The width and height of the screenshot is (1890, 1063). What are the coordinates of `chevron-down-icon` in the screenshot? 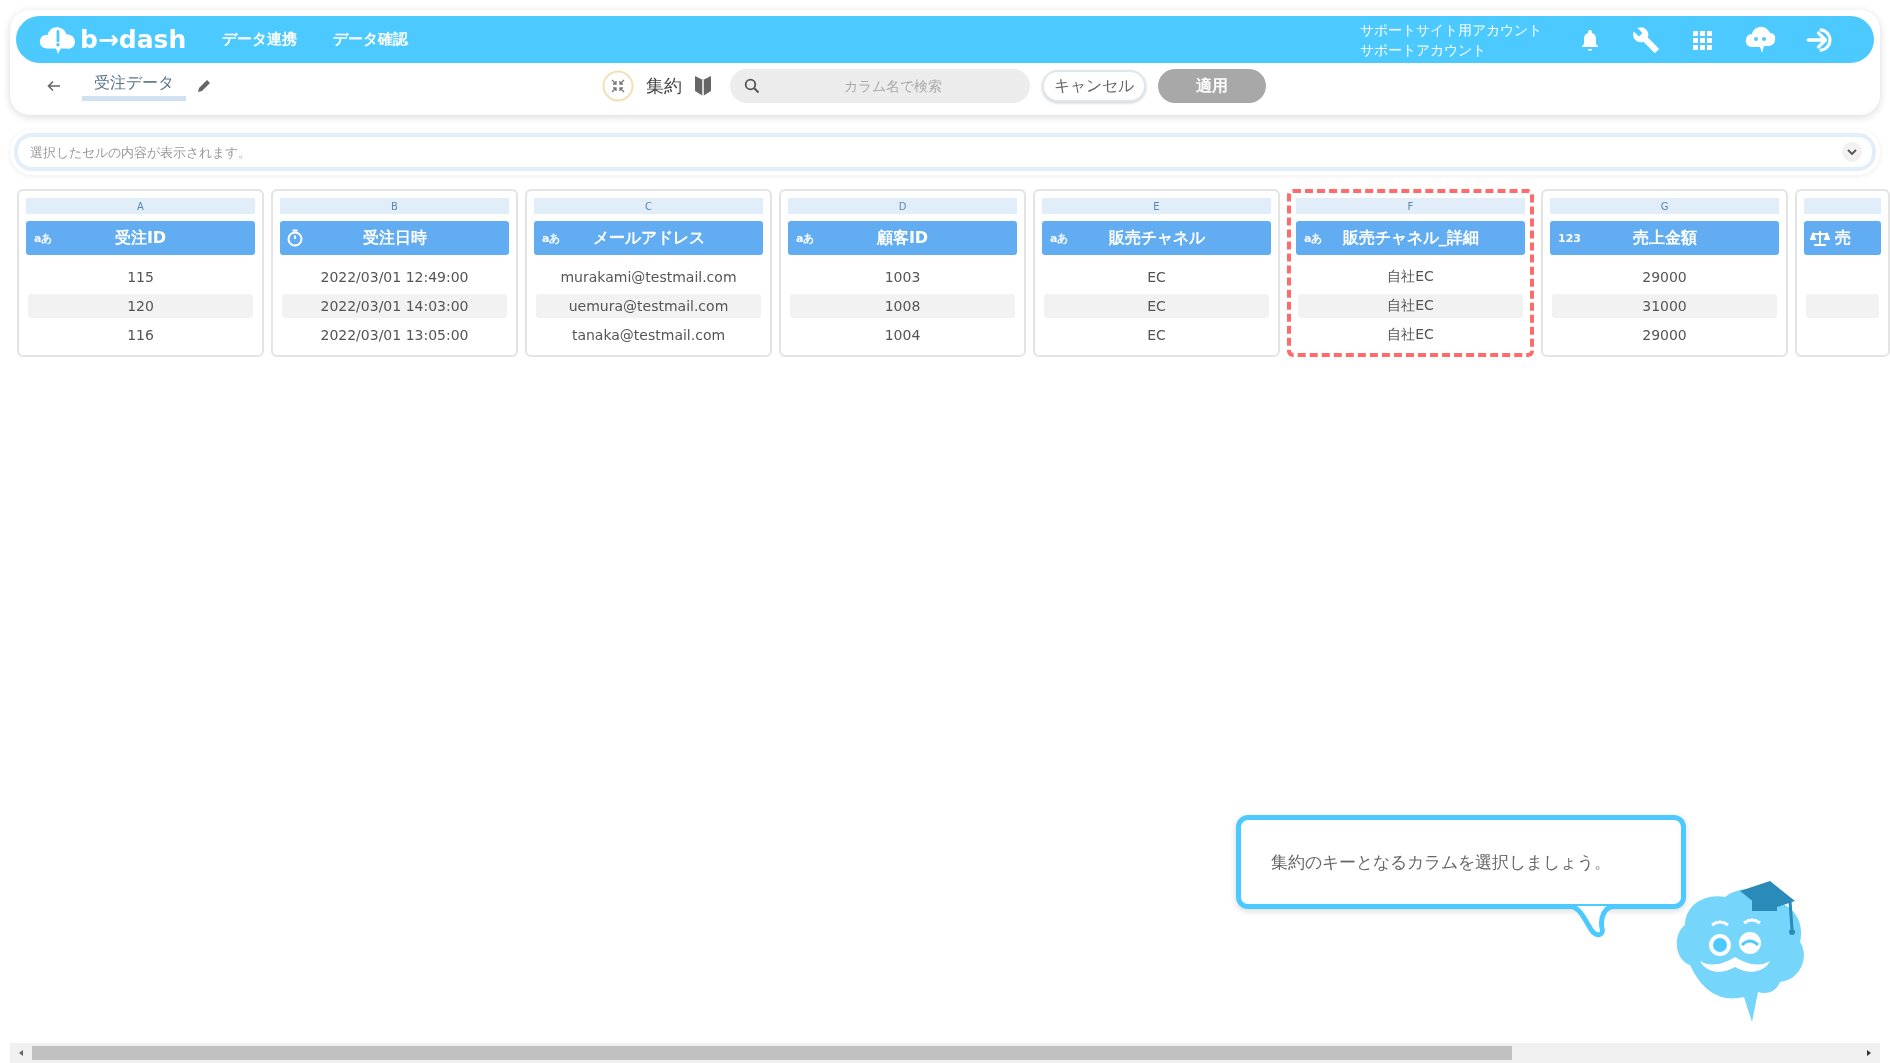 It's located at (1852, 152).